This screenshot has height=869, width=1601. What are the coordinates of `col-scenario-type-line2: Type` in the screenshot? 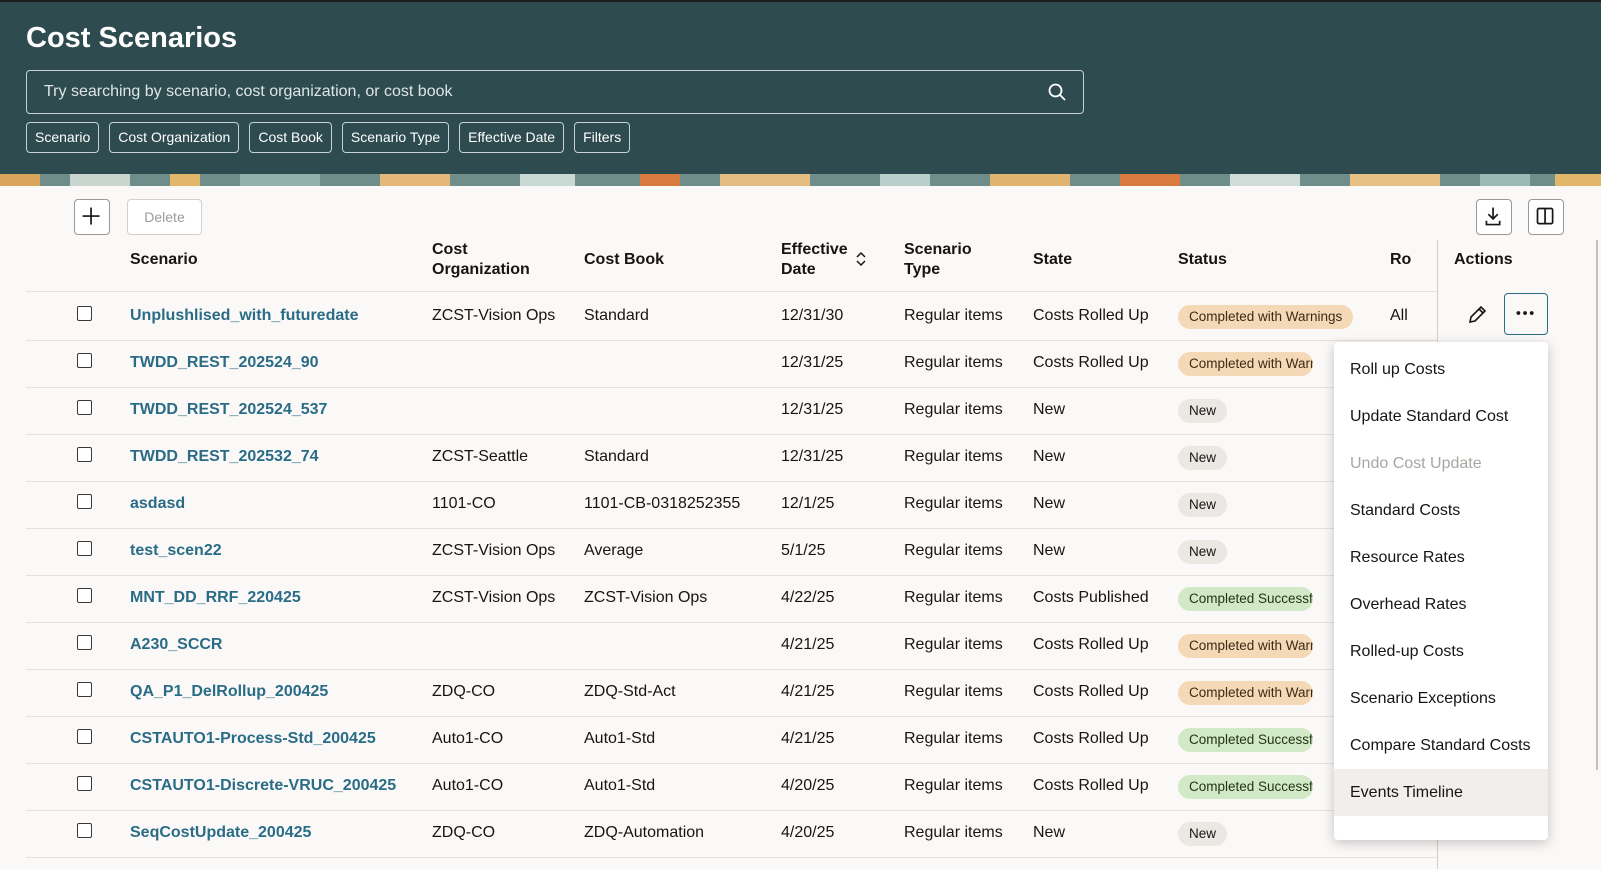 It's located at (922, 269).